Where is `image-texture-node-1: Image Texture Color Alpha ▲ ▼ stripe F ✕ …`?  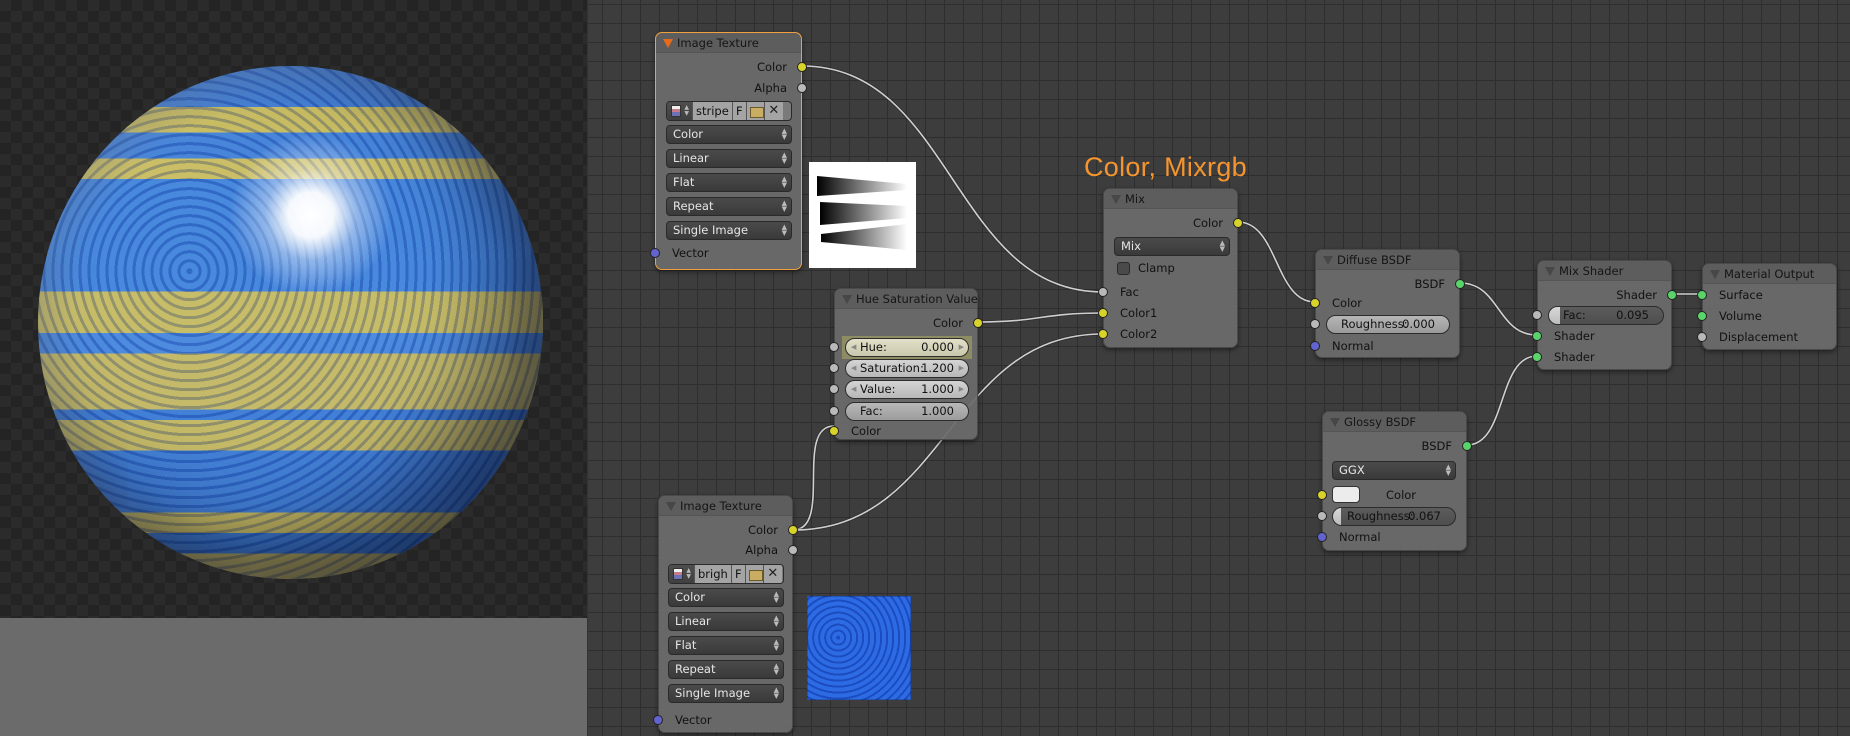 image-texture-node-1: Image Texture Color Alpha ▲ ▼ stripe F ✕ … is located at coordinates (728, 151).